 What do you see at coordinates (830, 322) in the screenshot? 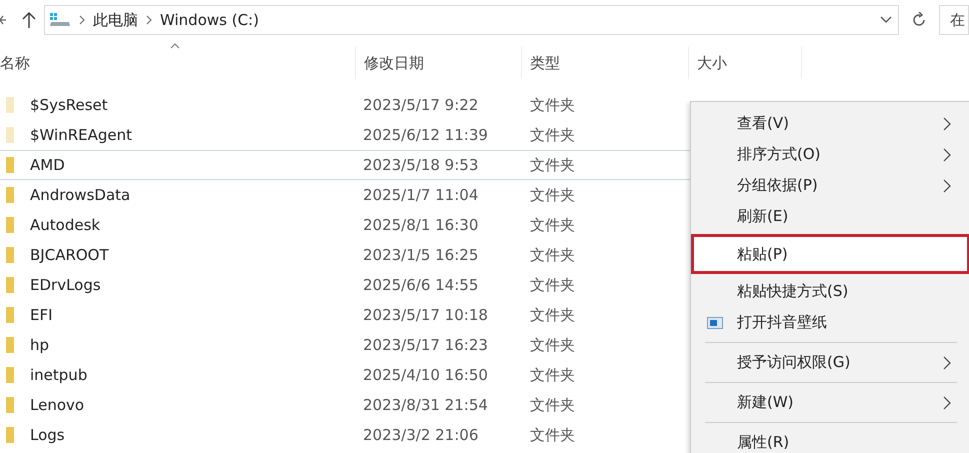
I see `menu-item: 打开抖音壁纸` at bounding box center [830, 322].